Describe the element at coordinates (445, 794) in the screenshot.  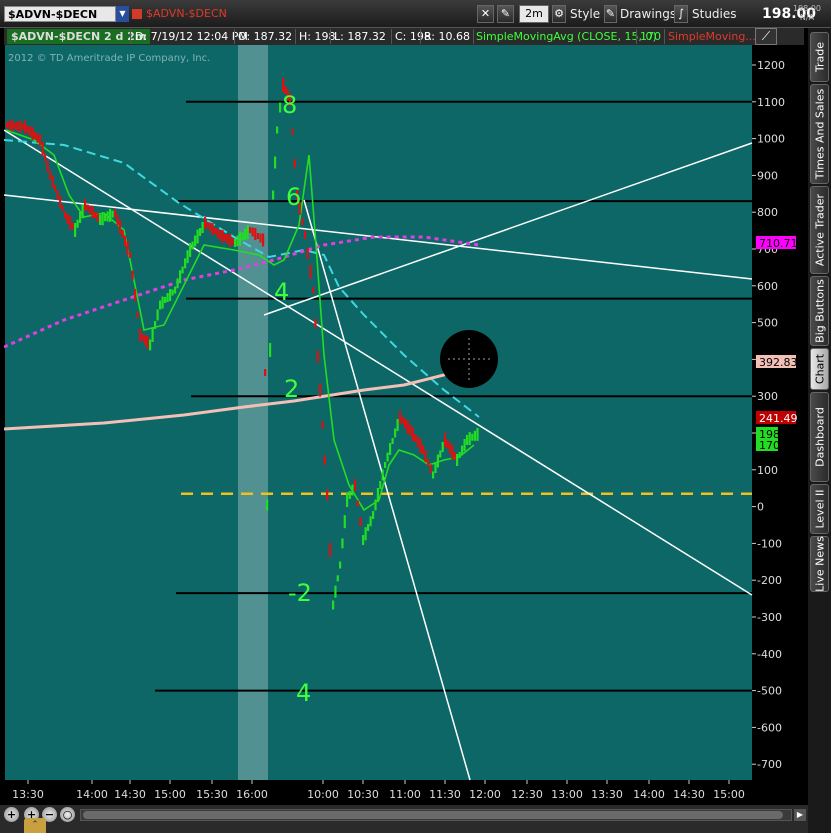
I see `x-tick-label: 11:30` at that location.